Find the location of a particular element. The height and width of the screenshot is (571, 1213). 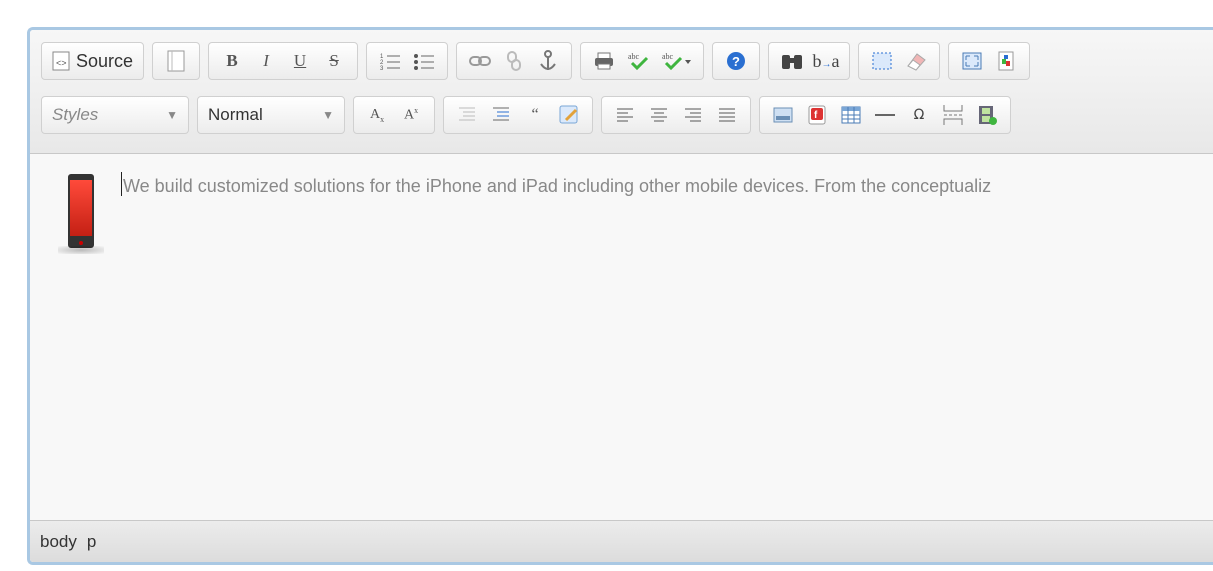

table-button is located at coordinates (851, 115).